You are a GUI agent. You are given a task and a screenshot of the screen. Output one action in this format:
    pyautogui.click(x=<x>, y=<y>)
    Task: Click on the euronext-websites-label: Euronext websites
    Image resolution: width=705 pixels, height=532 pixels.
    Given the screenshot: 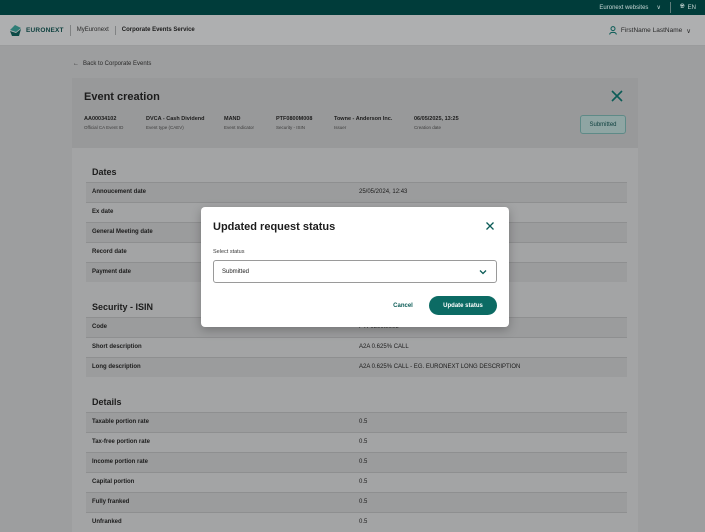 What is the action you would take?
    pyautogui.click(x=624, y=7)
    